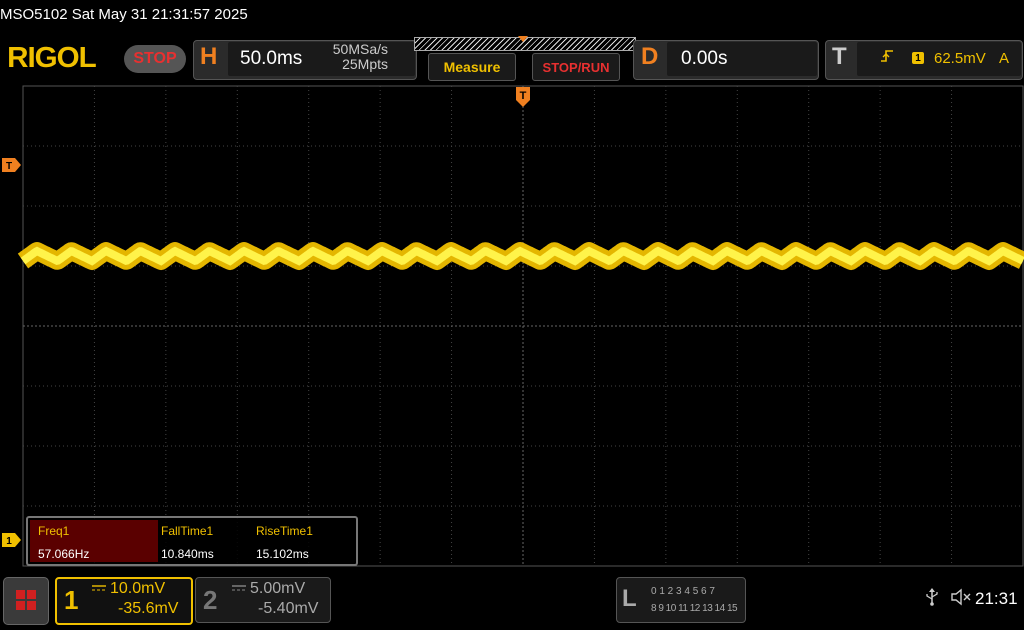 The width and height of the screenshot is (1024, 630). I want to click on usb-icon, so click(932, 599).